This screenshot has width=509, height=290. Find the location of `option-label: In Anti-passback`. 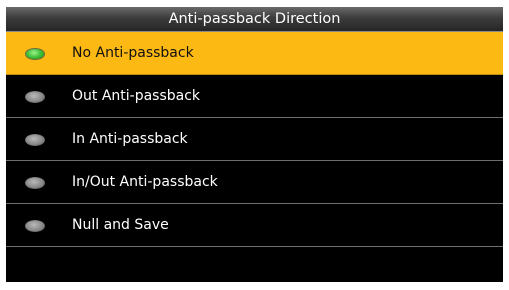

option-label: In Anti-passback is located at coordinates (130, 139).